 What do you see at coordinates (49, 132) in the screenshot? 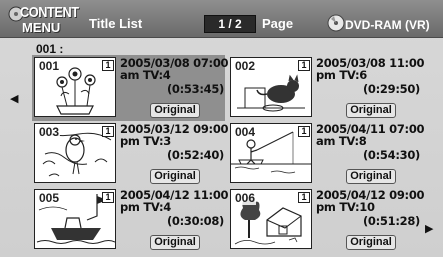
I see `title-number: 003` at bounding box center [49, 132].